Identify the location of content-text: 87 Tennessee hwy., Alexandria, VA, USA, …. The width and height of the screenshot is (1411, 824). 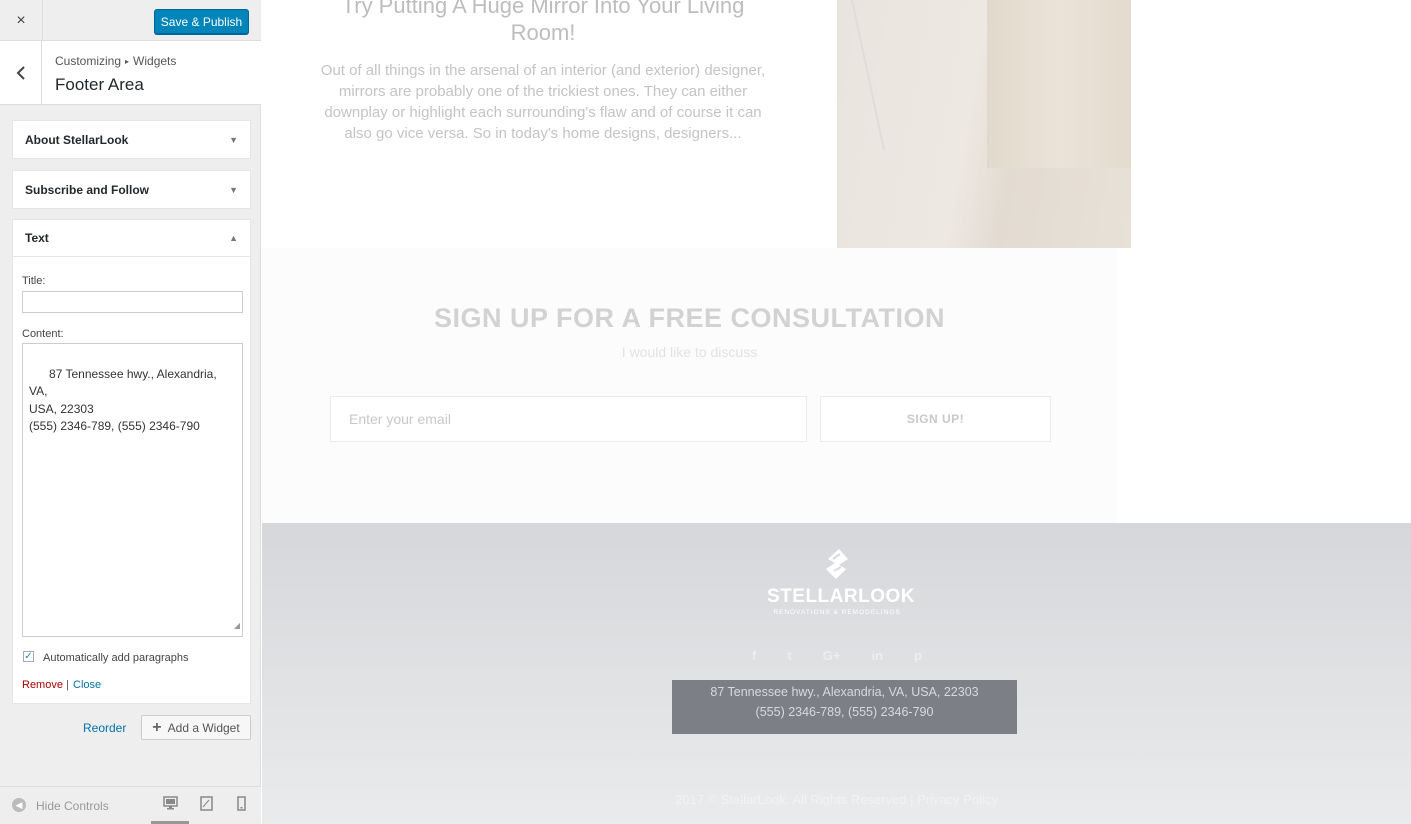
(123, 400).